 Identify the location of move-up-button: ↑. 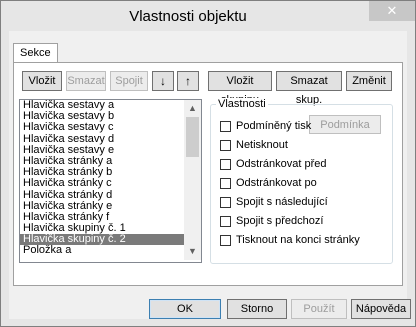
(188, 81).